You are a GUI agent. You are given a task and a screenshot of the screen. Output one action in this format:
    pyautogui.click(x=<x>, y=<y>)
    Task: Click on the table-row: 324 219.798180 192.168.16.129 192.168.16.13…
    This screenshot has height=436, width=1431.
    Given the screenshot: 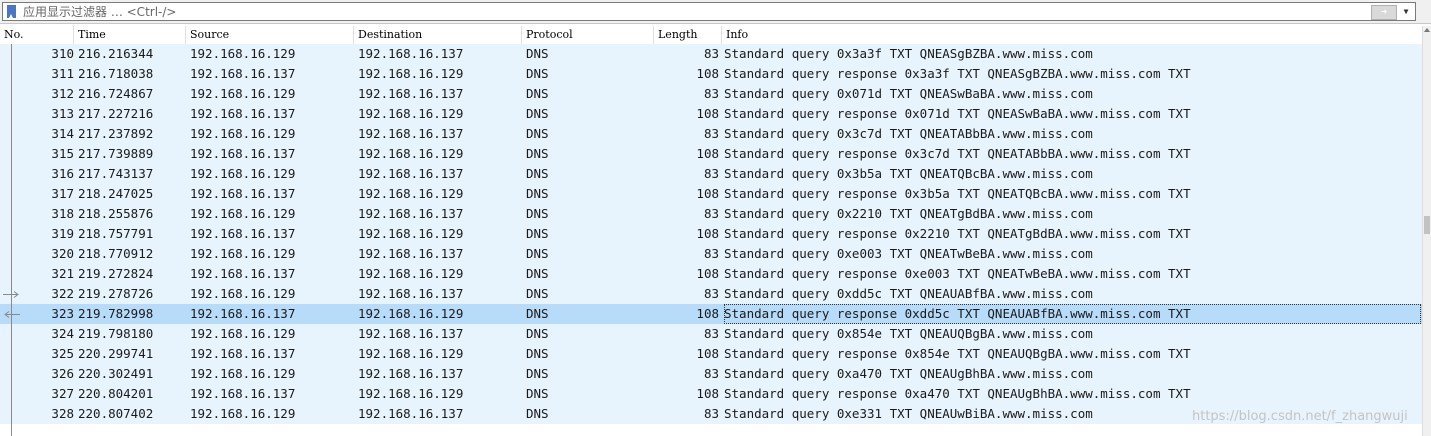 What is the action you would take?
    pyautogui.click(x=711, y=334)
    